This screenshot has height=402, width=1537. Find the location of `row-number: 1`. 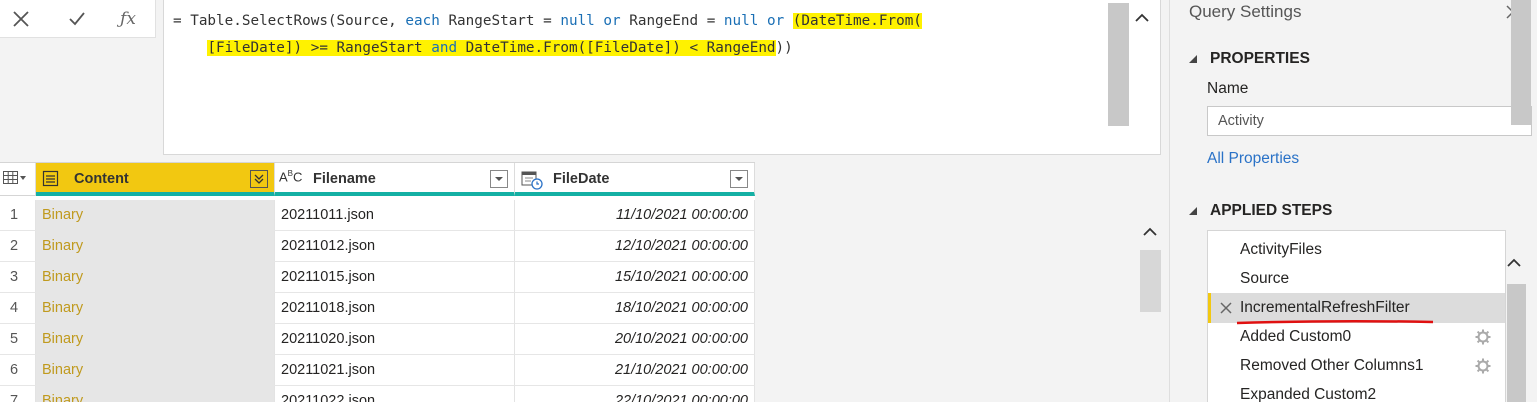

row-number: 1 is located at coordinates (18, 215).